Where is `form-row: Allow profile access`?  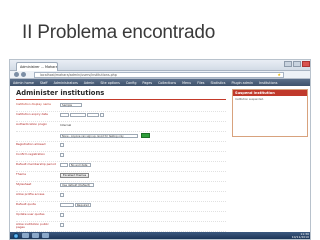
form-row: Allow profile access is located at coordinates (121, 197).